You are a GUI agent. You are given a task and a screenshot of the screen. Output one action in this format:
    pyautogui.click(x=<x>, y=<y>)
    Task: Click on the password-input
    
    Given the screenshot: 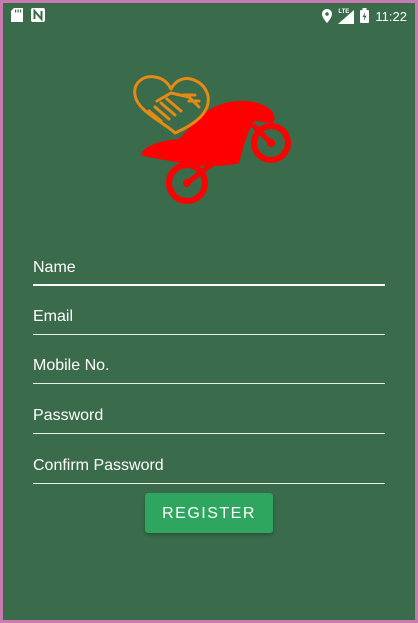 What is the action you would take?
    pyautogui.click(x=209, y=411)
    